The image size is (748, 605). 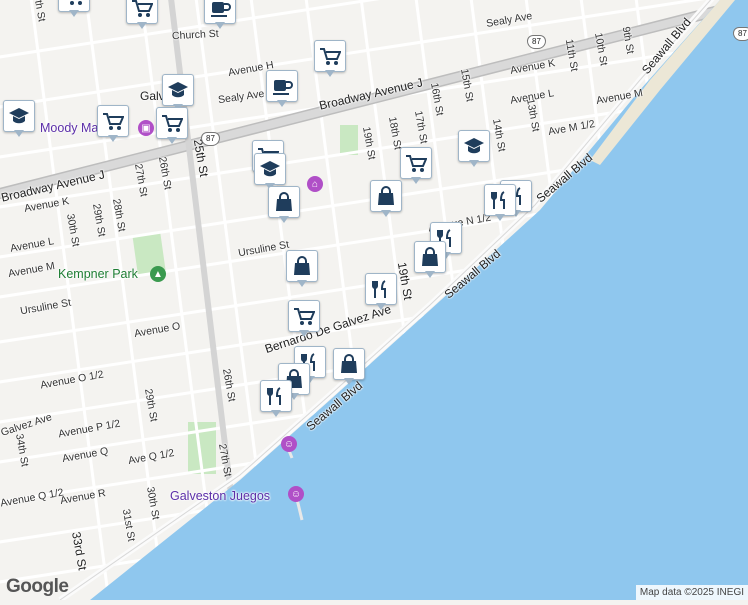 What do you see at coordinates (37, 587) in the screenshot?
I see `google-logo: Google` at bounding box center [37, 587].